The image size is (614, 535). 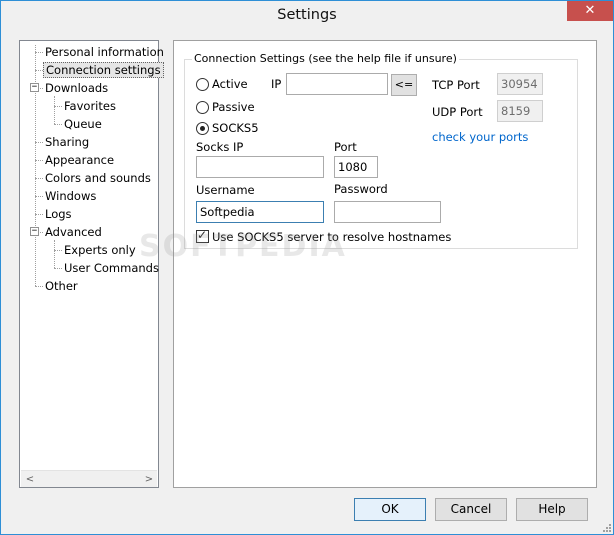 What do you see at coordinates (520, 84) in the screenshot?
I see `tcp-port-input: 30954` at bounding box center [520, 84].